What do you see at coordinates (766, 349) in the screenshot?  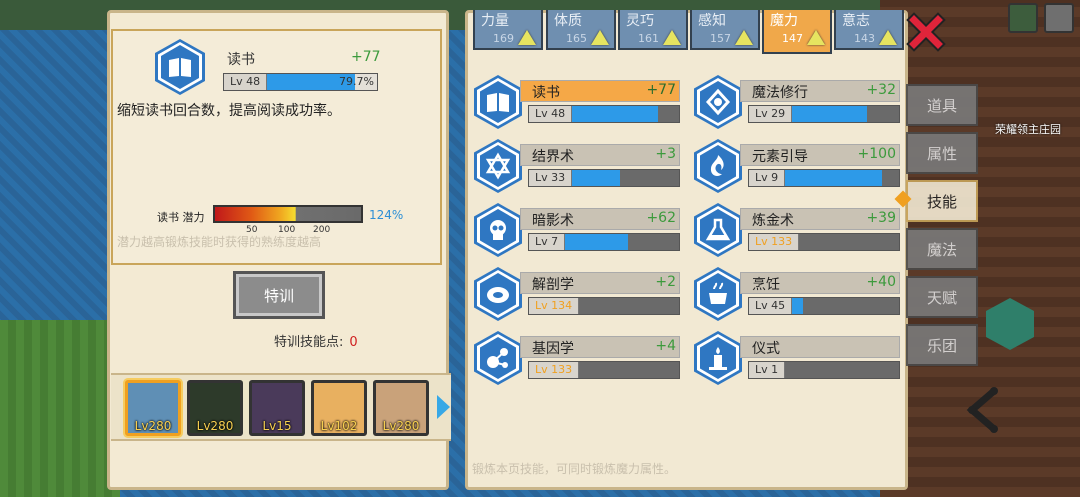 I see `skill-name: 仪式` at bounding box center [766, 349].